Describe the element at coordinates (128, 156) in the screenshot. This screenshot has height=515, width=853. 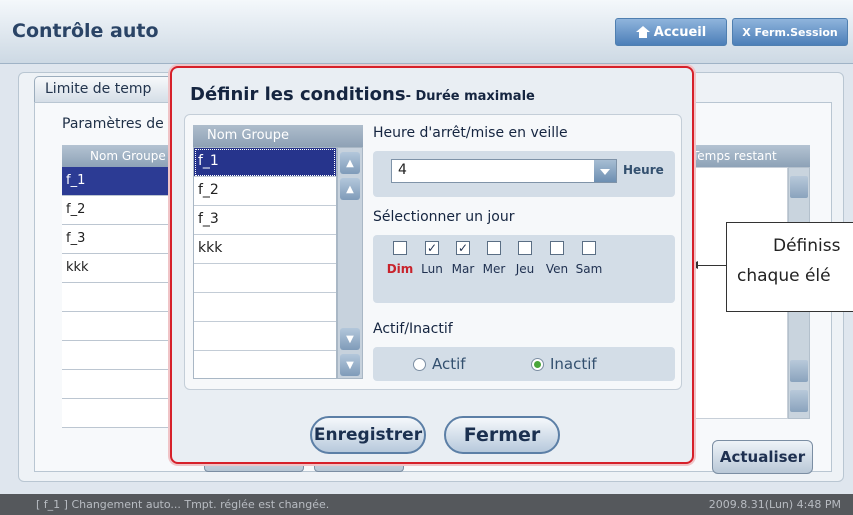
I see `column-group-name: Nom Groupe` at that location.